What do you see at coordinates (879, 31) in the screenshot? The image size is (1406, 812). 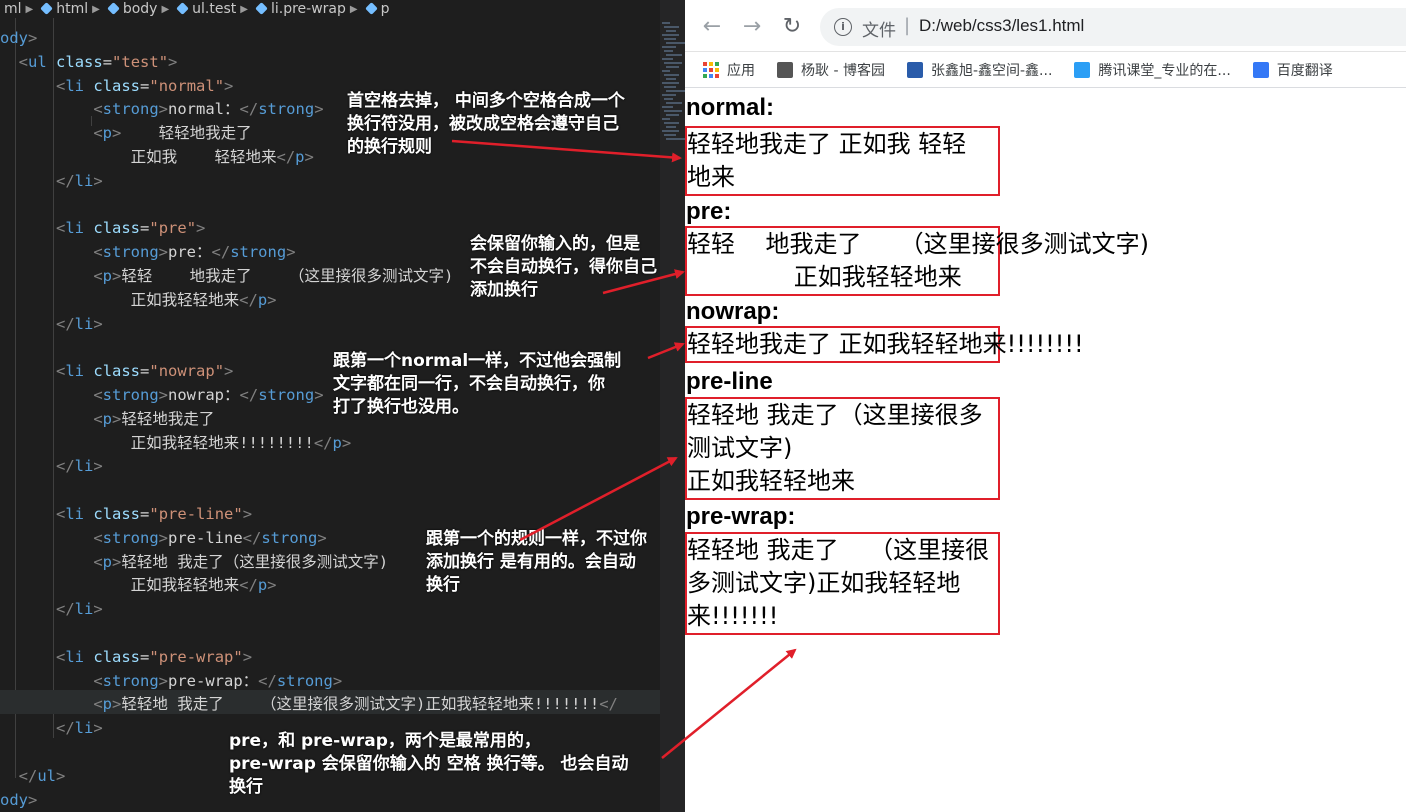 I see `scheme-label: 文件` at bounding box center [879, 31].